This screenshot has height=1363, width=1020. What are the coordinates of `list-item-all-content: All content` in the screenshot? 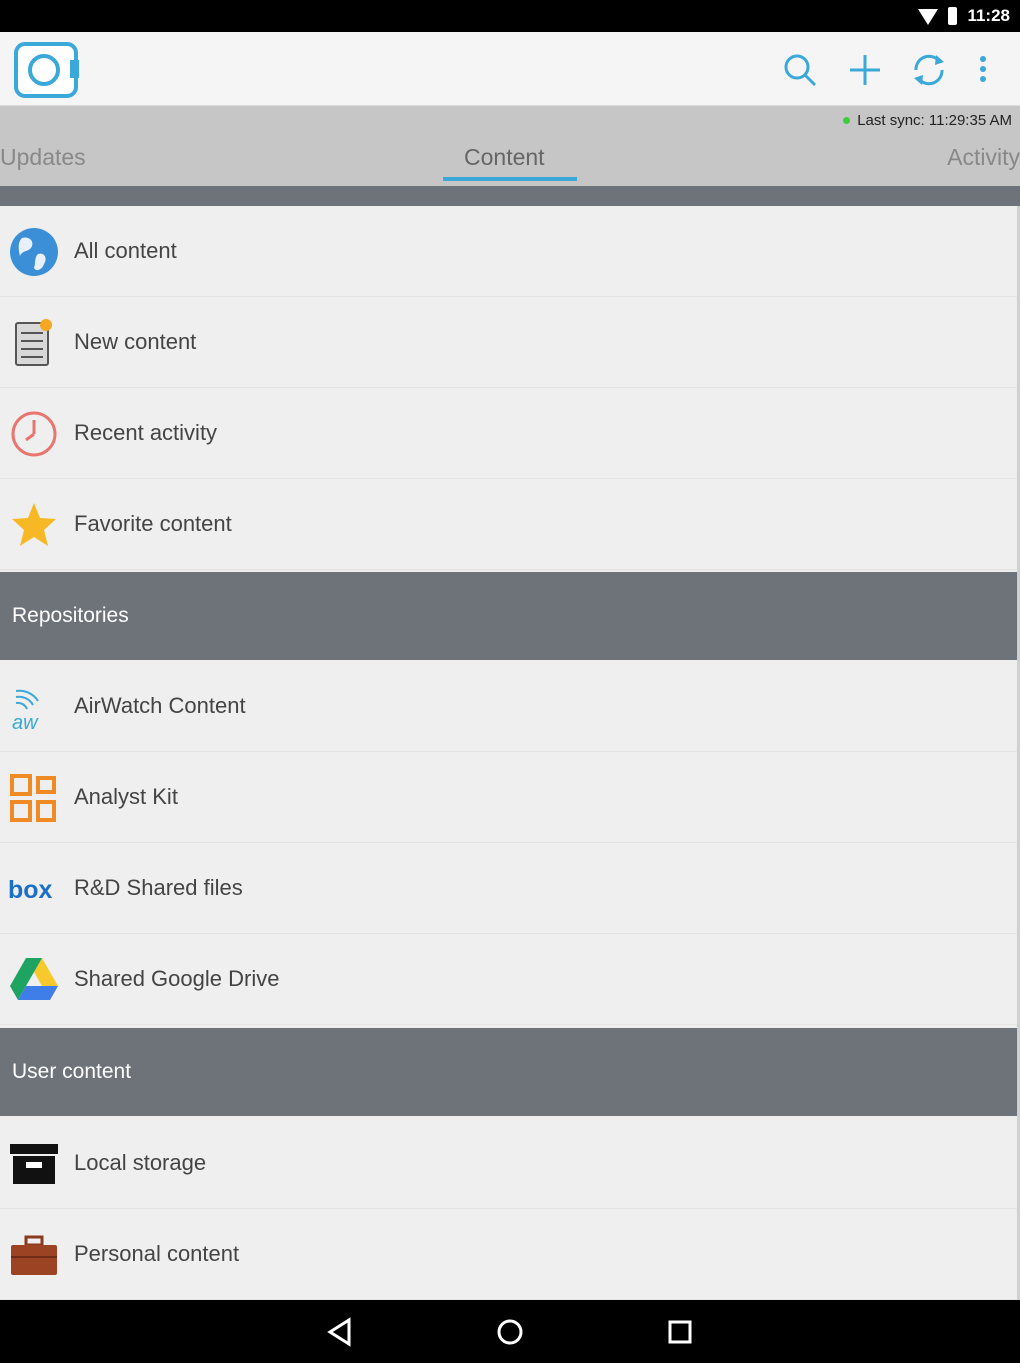 It's located at (509, 251).